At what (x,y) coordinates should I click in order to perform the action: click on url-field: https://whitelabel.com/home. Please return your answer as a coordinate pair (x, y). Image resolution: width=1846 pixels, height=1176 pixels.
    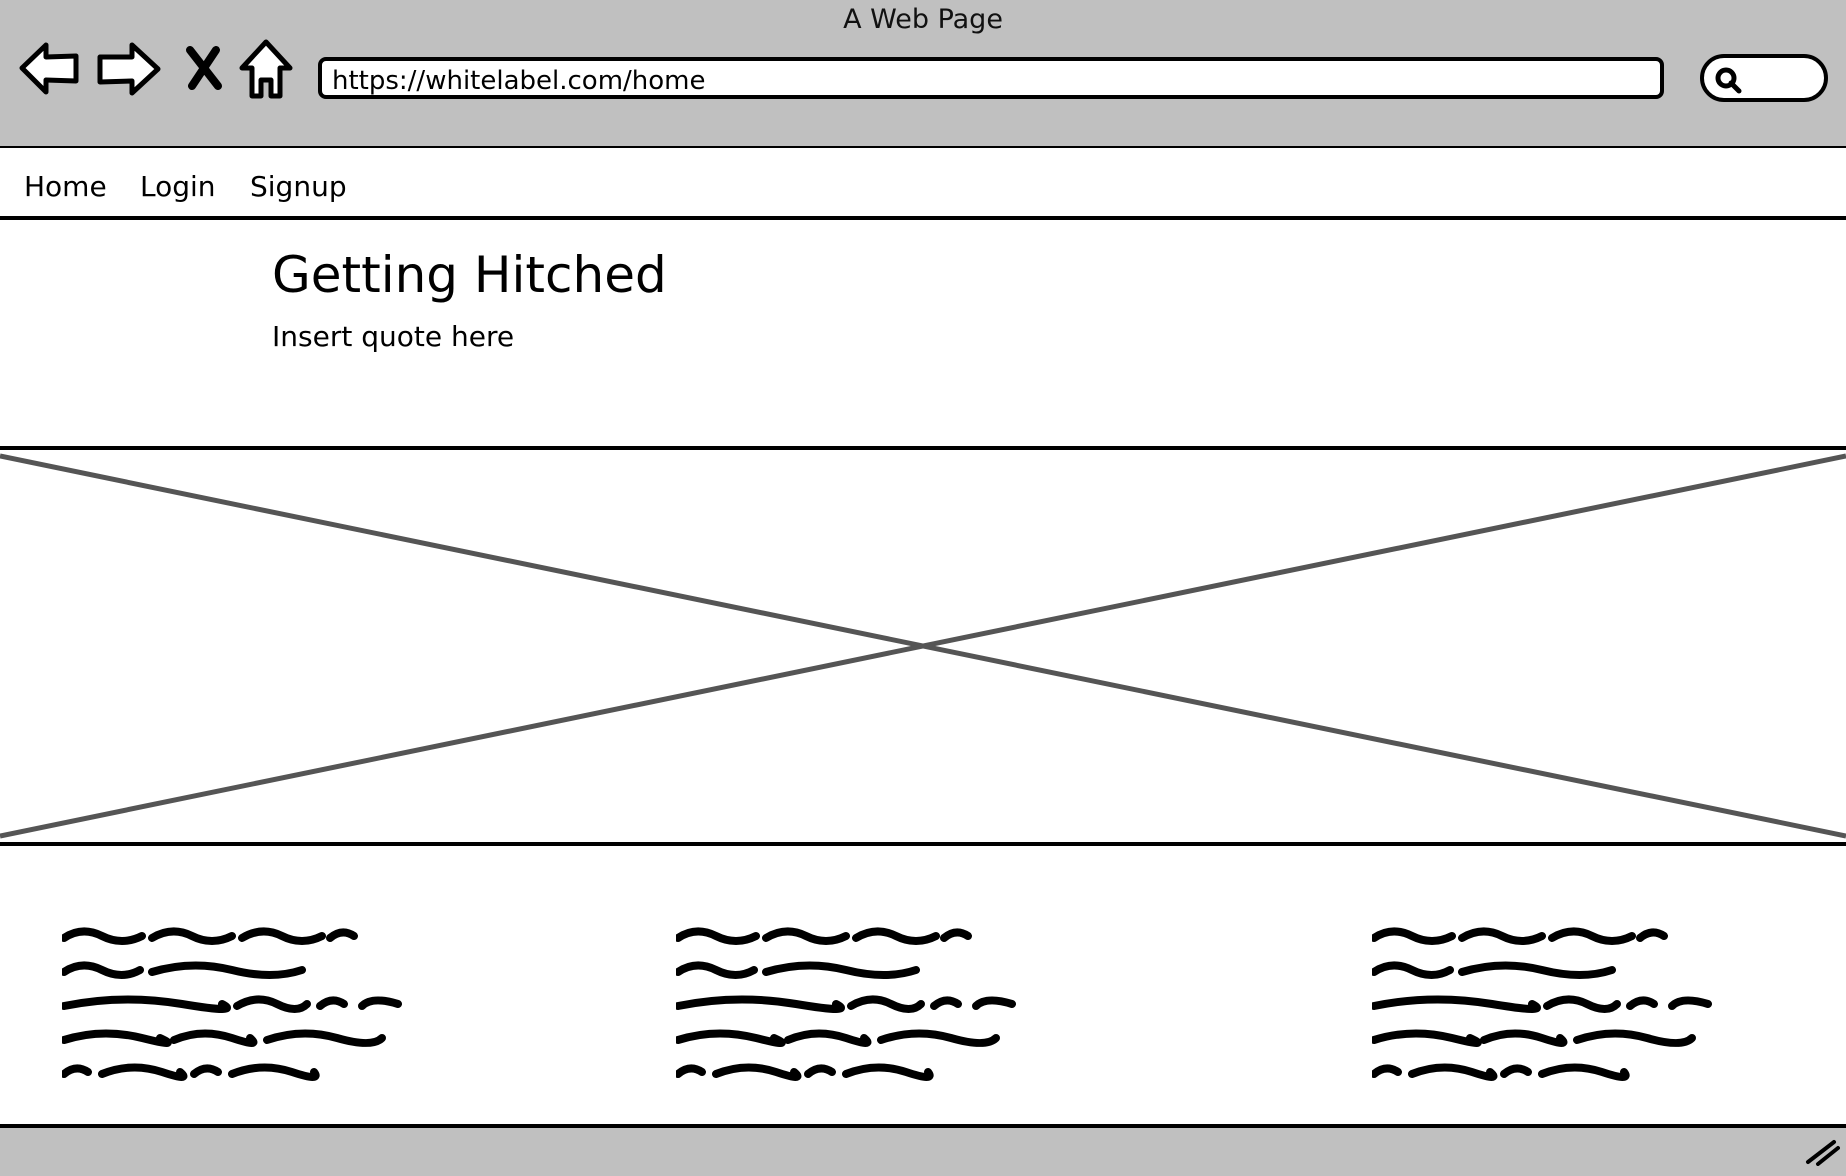
    Looking at the image, I should click on (991, 78).